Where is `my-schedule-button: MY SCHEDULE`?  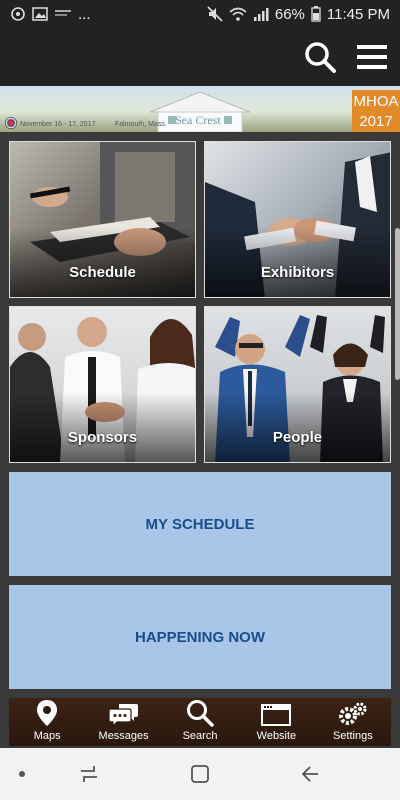 my-schedule-button: MY SCHEDULE is located at coordinates (200, 524).